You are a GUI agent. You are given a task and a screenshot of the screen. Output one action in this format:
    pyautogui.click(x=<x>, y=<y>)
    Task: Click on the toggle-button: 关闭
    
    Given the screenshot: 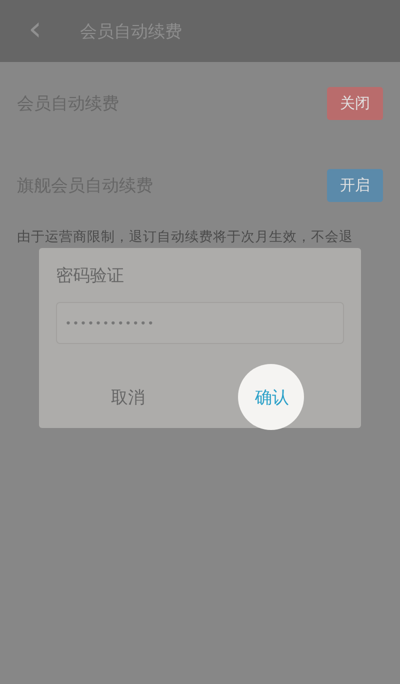 What is the action you would take?
    pyautogui.click(x=355, y=103)
    